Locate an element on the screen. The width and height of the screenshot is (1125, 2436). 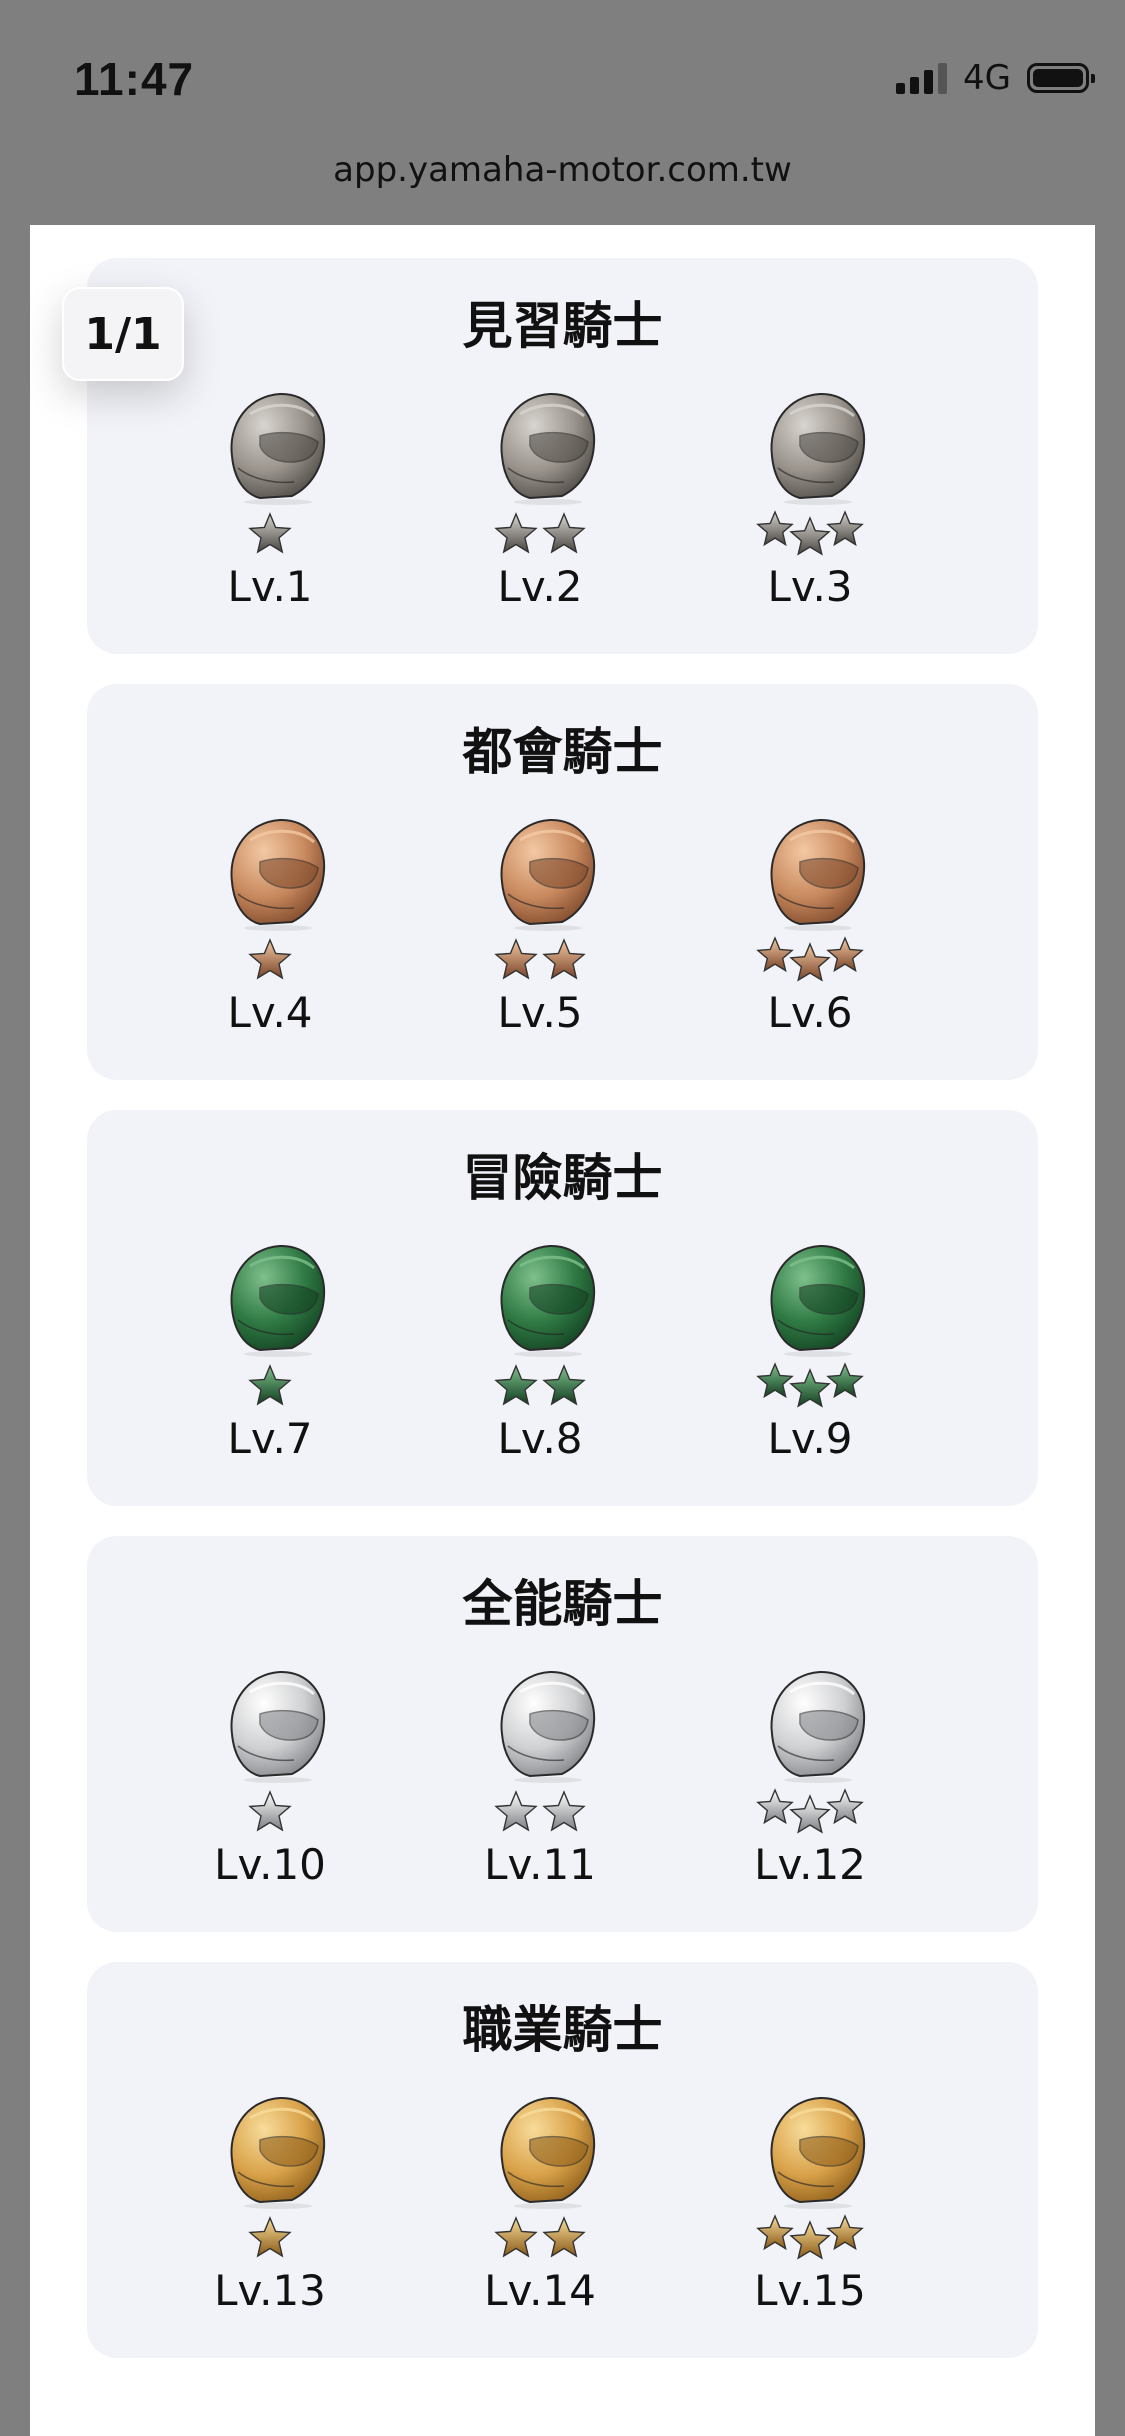
tier-title: 職業騎士 is located at coordinates (562, 2030).